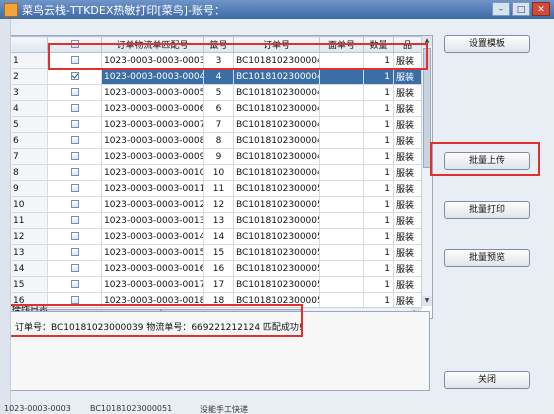 The image size is (554, 414). Describe the element at coordinates (28, 124) in the screenshot. I see `row-number: 5` at that location.